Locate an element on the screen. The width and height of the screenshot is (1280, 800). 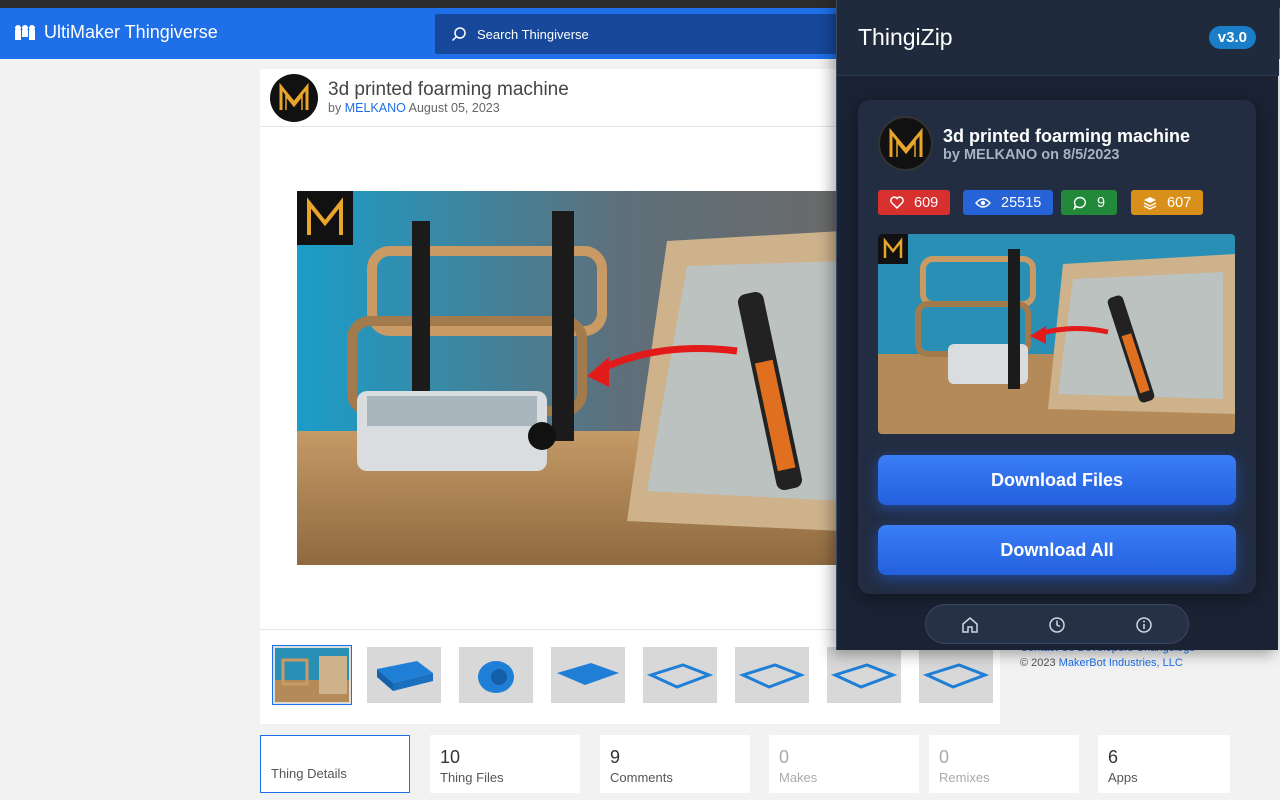
by-label: by is located at coordinates (335, 108).